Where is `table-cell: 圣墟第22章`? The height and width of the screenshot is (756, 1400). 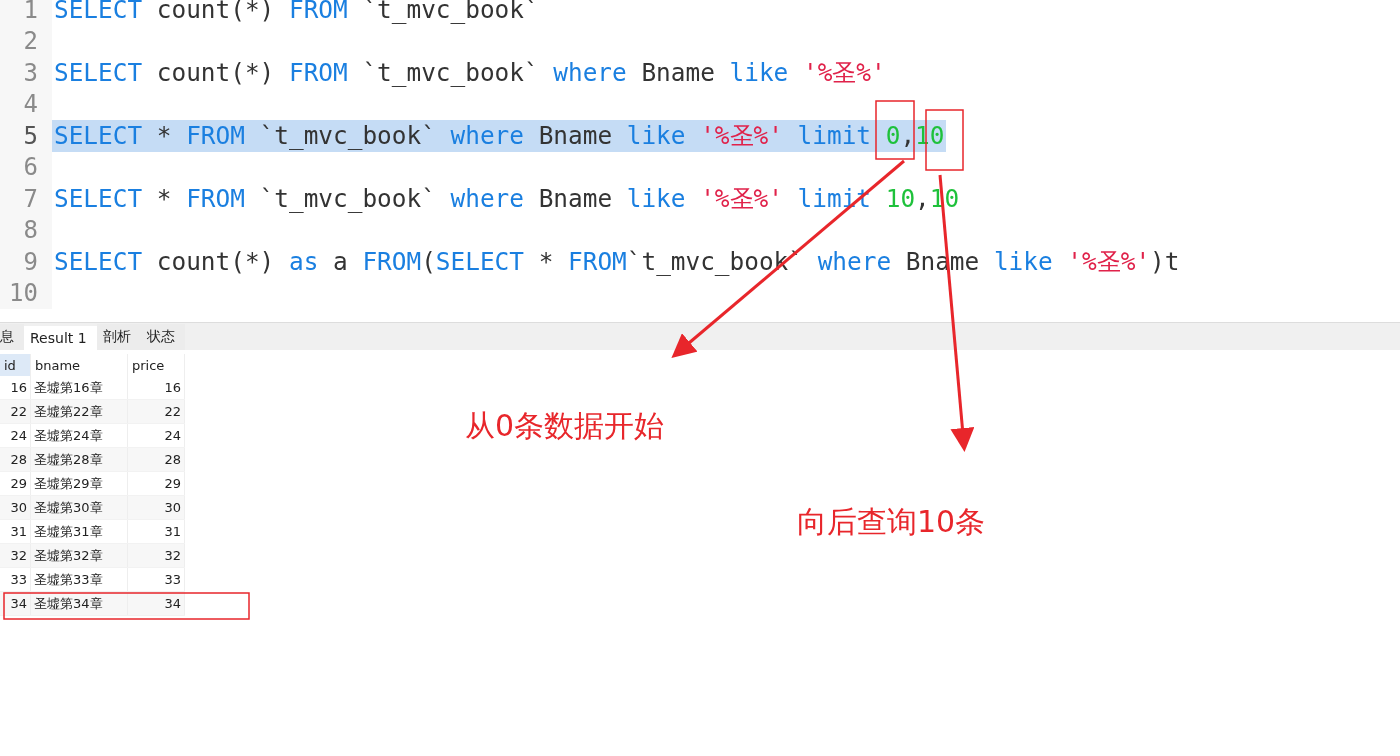 table-cell: 圣墟第22章 is located at coordinates (79, 411).